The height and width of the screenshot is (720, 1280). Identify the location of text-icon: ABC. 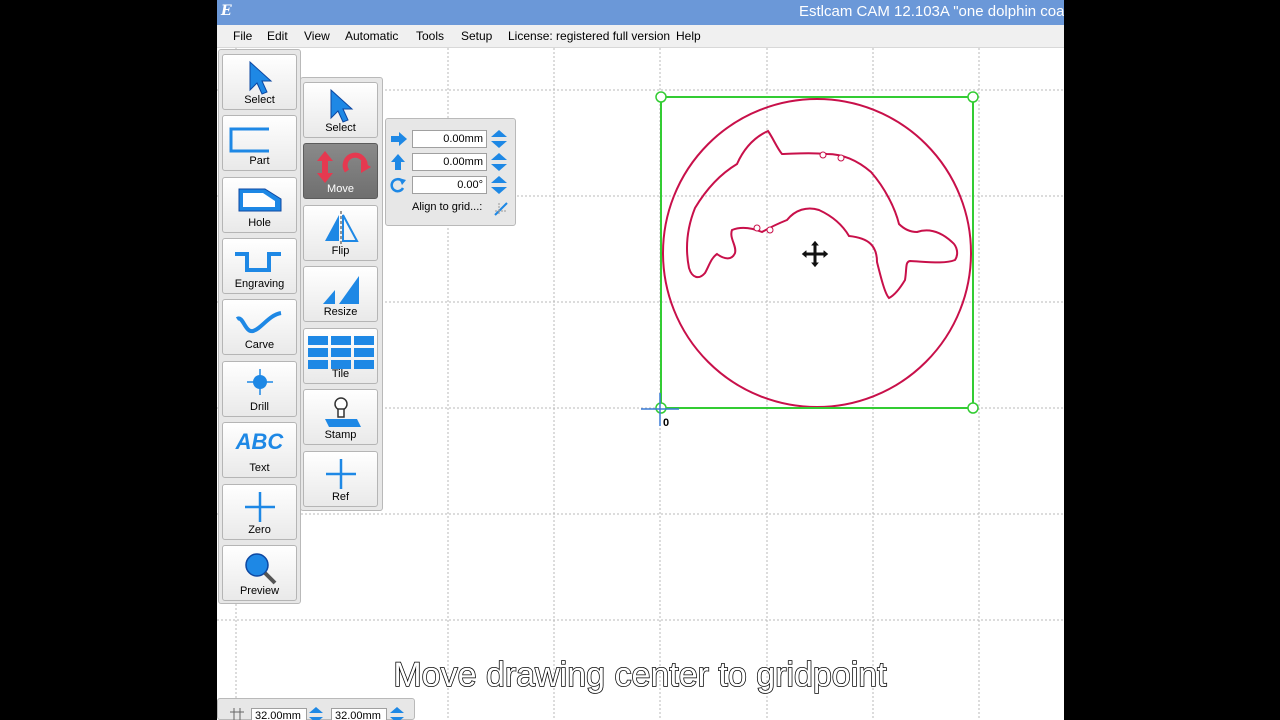
(259, 441).